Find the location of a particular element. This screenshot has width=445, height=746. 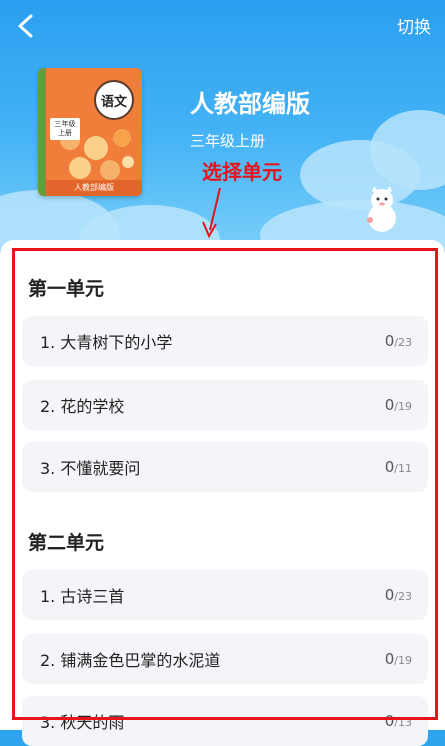

mascot-icon is located at coordinates (381, 209).